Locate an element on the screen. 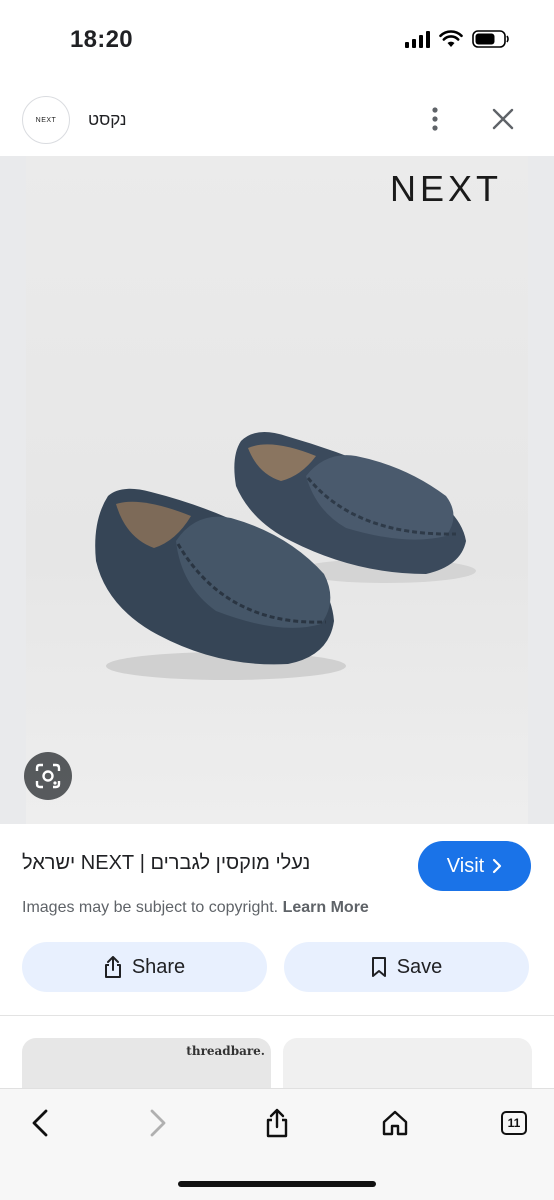 This screenshot has height=1200, width=554. bookmark-icon is located at coordinates (378, 967).